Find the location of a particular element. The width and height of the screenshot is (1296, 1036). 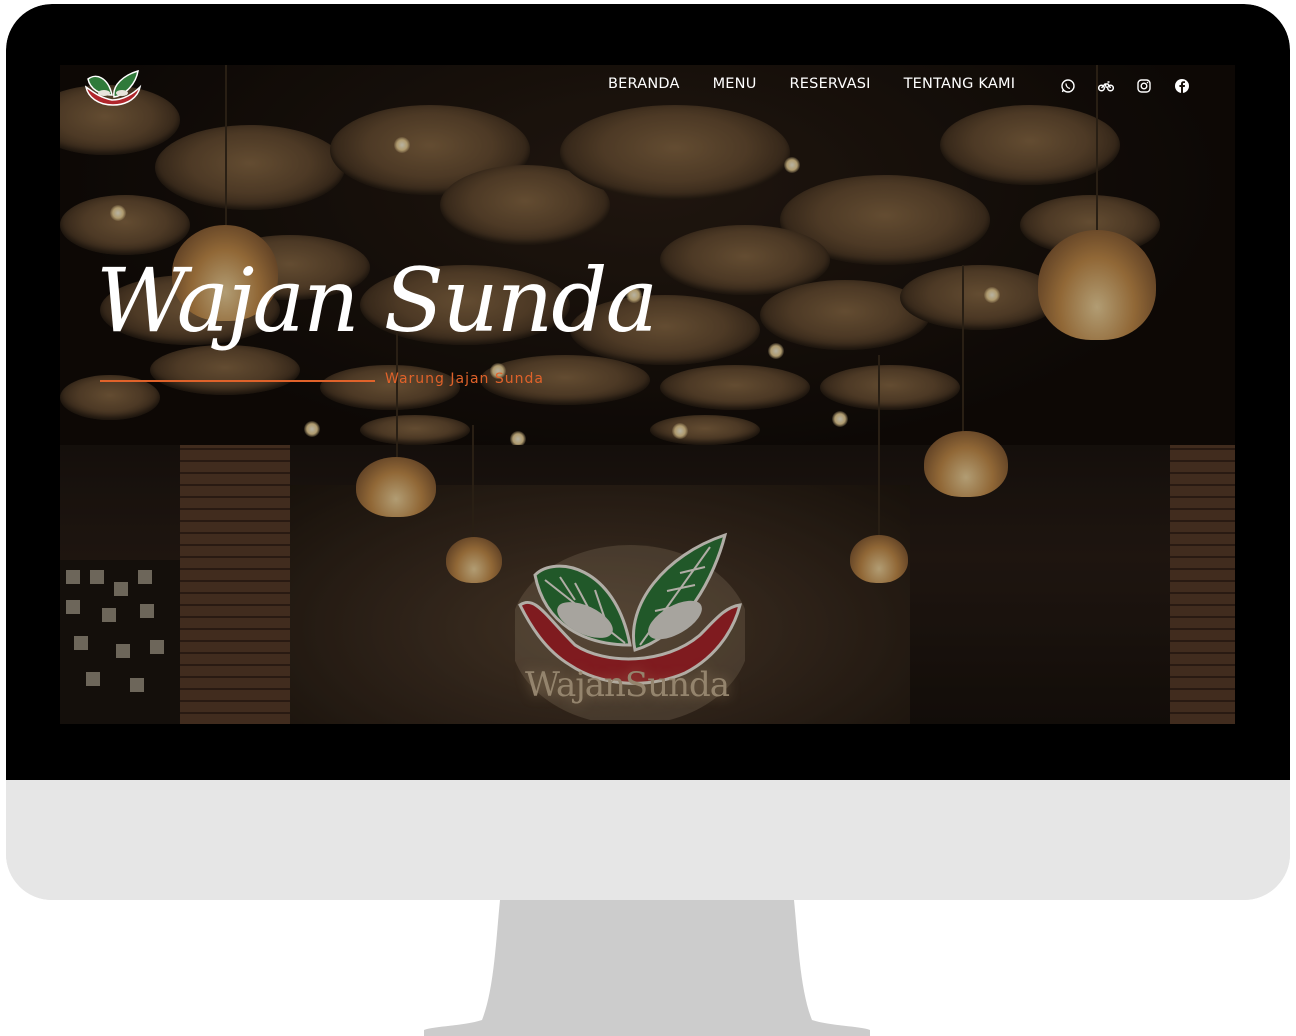

motorbike-icon is located at coordinates (1106, 86).